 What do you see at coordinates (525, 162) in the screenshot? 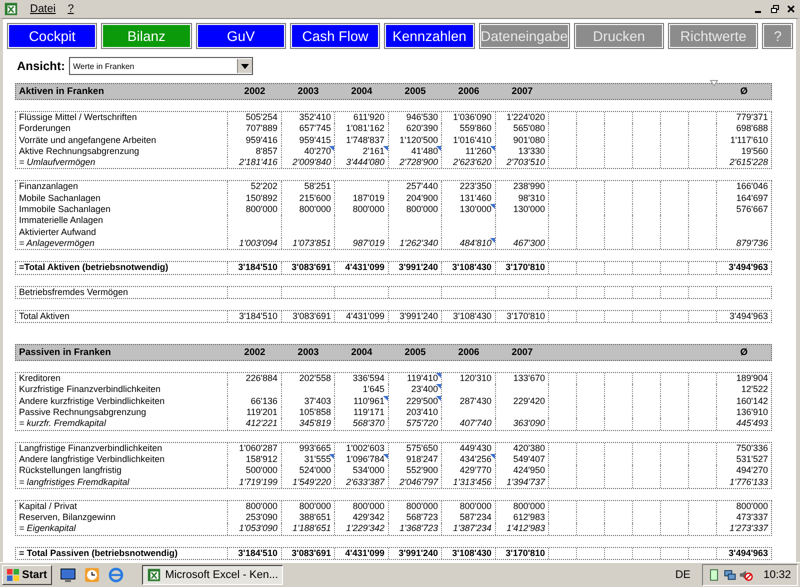
I see `value-text: 2'703'510` at bounding box center [525, 162].